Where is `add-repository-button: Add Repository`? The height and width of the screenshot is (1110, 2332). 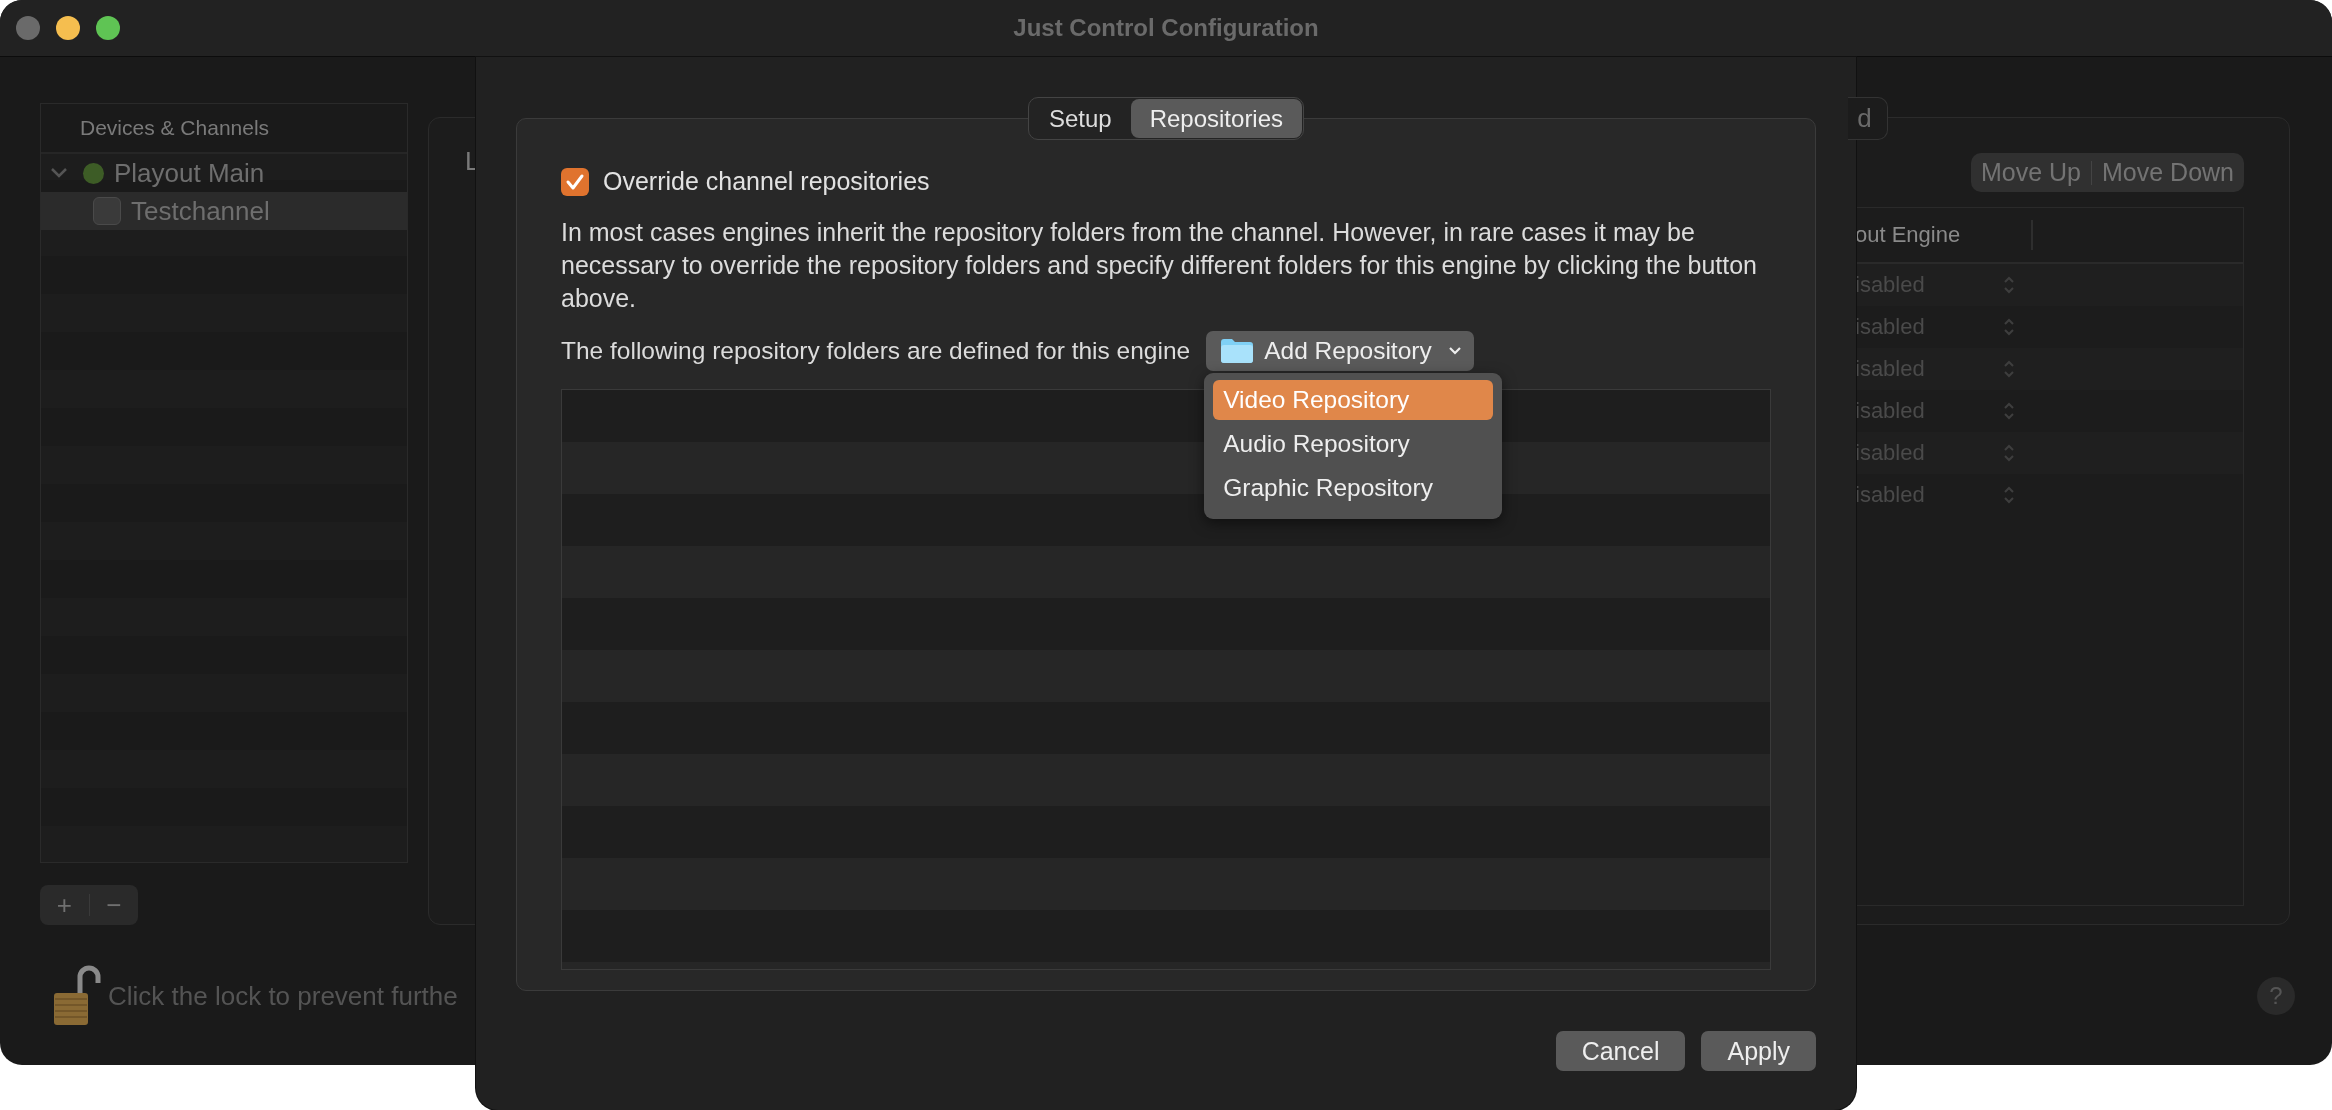 add-repository-button: Add Repository is located at coordinates (1340, 351).